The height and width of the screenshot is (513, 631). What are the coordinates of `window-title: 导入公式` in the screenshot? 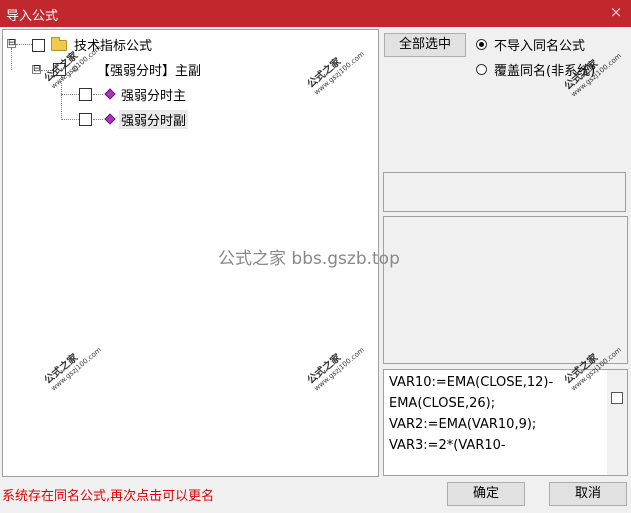 It's located at (32, 16).